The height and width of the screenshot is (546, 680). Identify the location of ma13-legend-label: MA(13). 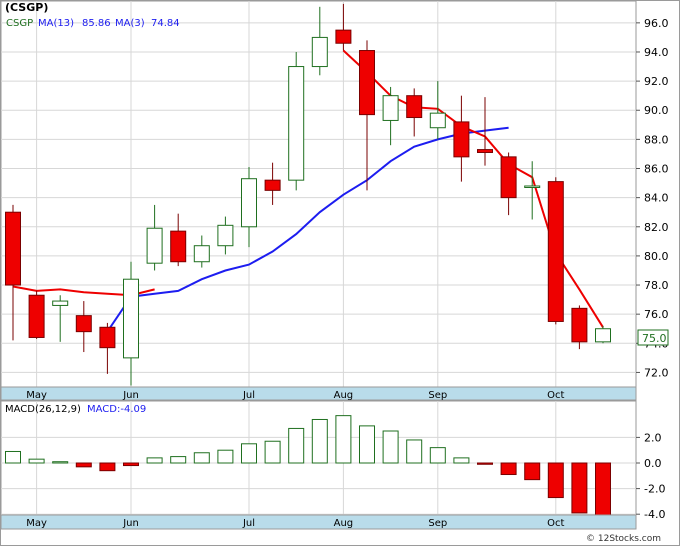
(56, 23).